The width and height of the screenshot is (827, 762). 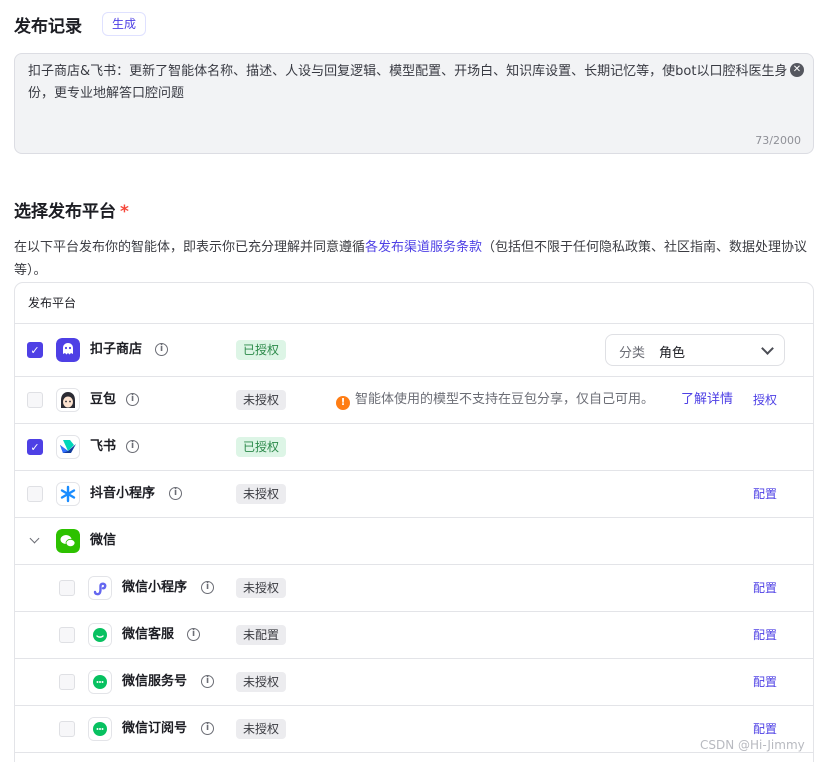 What do you see at coordinates (414, 303) in the screenshot?
I see `table-header: 发布平台` at bounding box center [414, 303].